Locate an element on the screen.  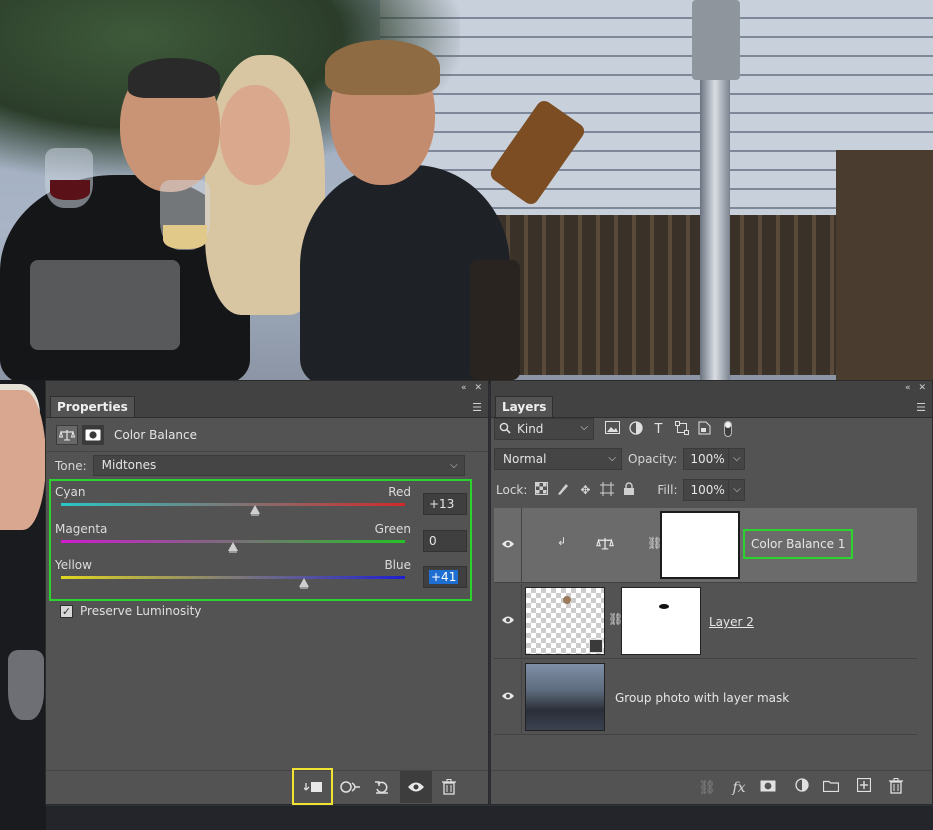
view-previous-icon is located at coordinates (350, 787).